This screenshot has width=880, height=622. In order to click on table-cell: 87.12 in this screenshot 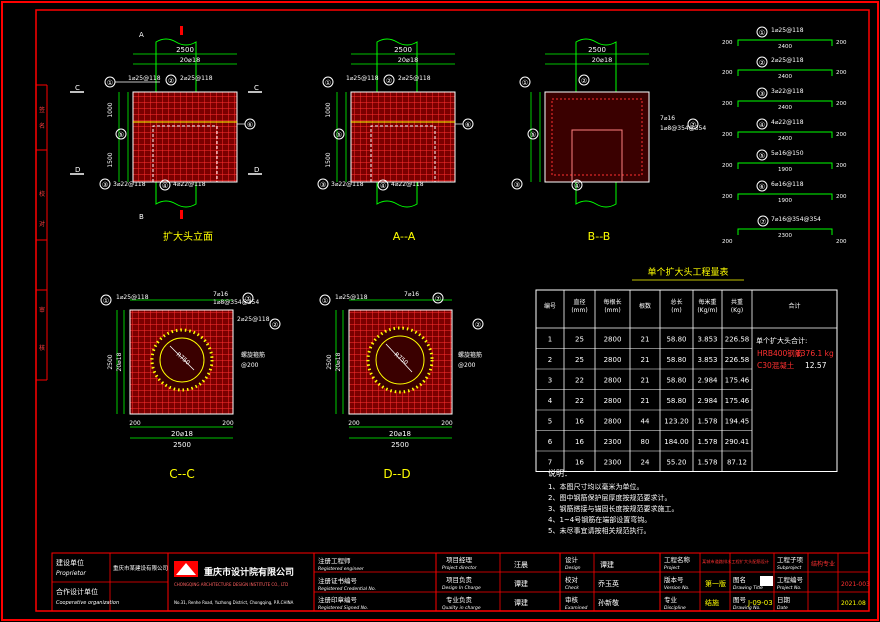, I will do `click(737, 462)`.